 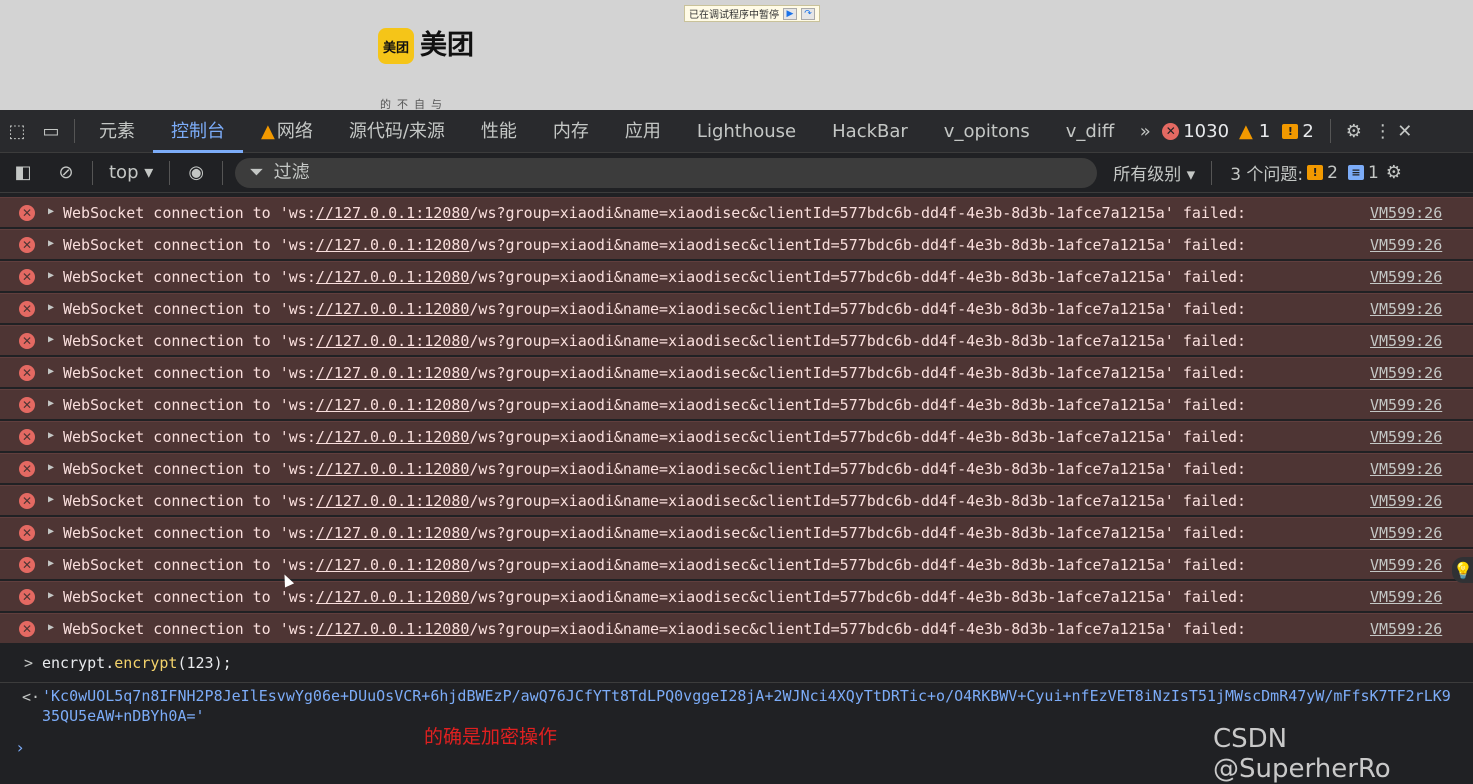 I want to click on tab-hackbar: HackBar, so click(x=870, y=131).